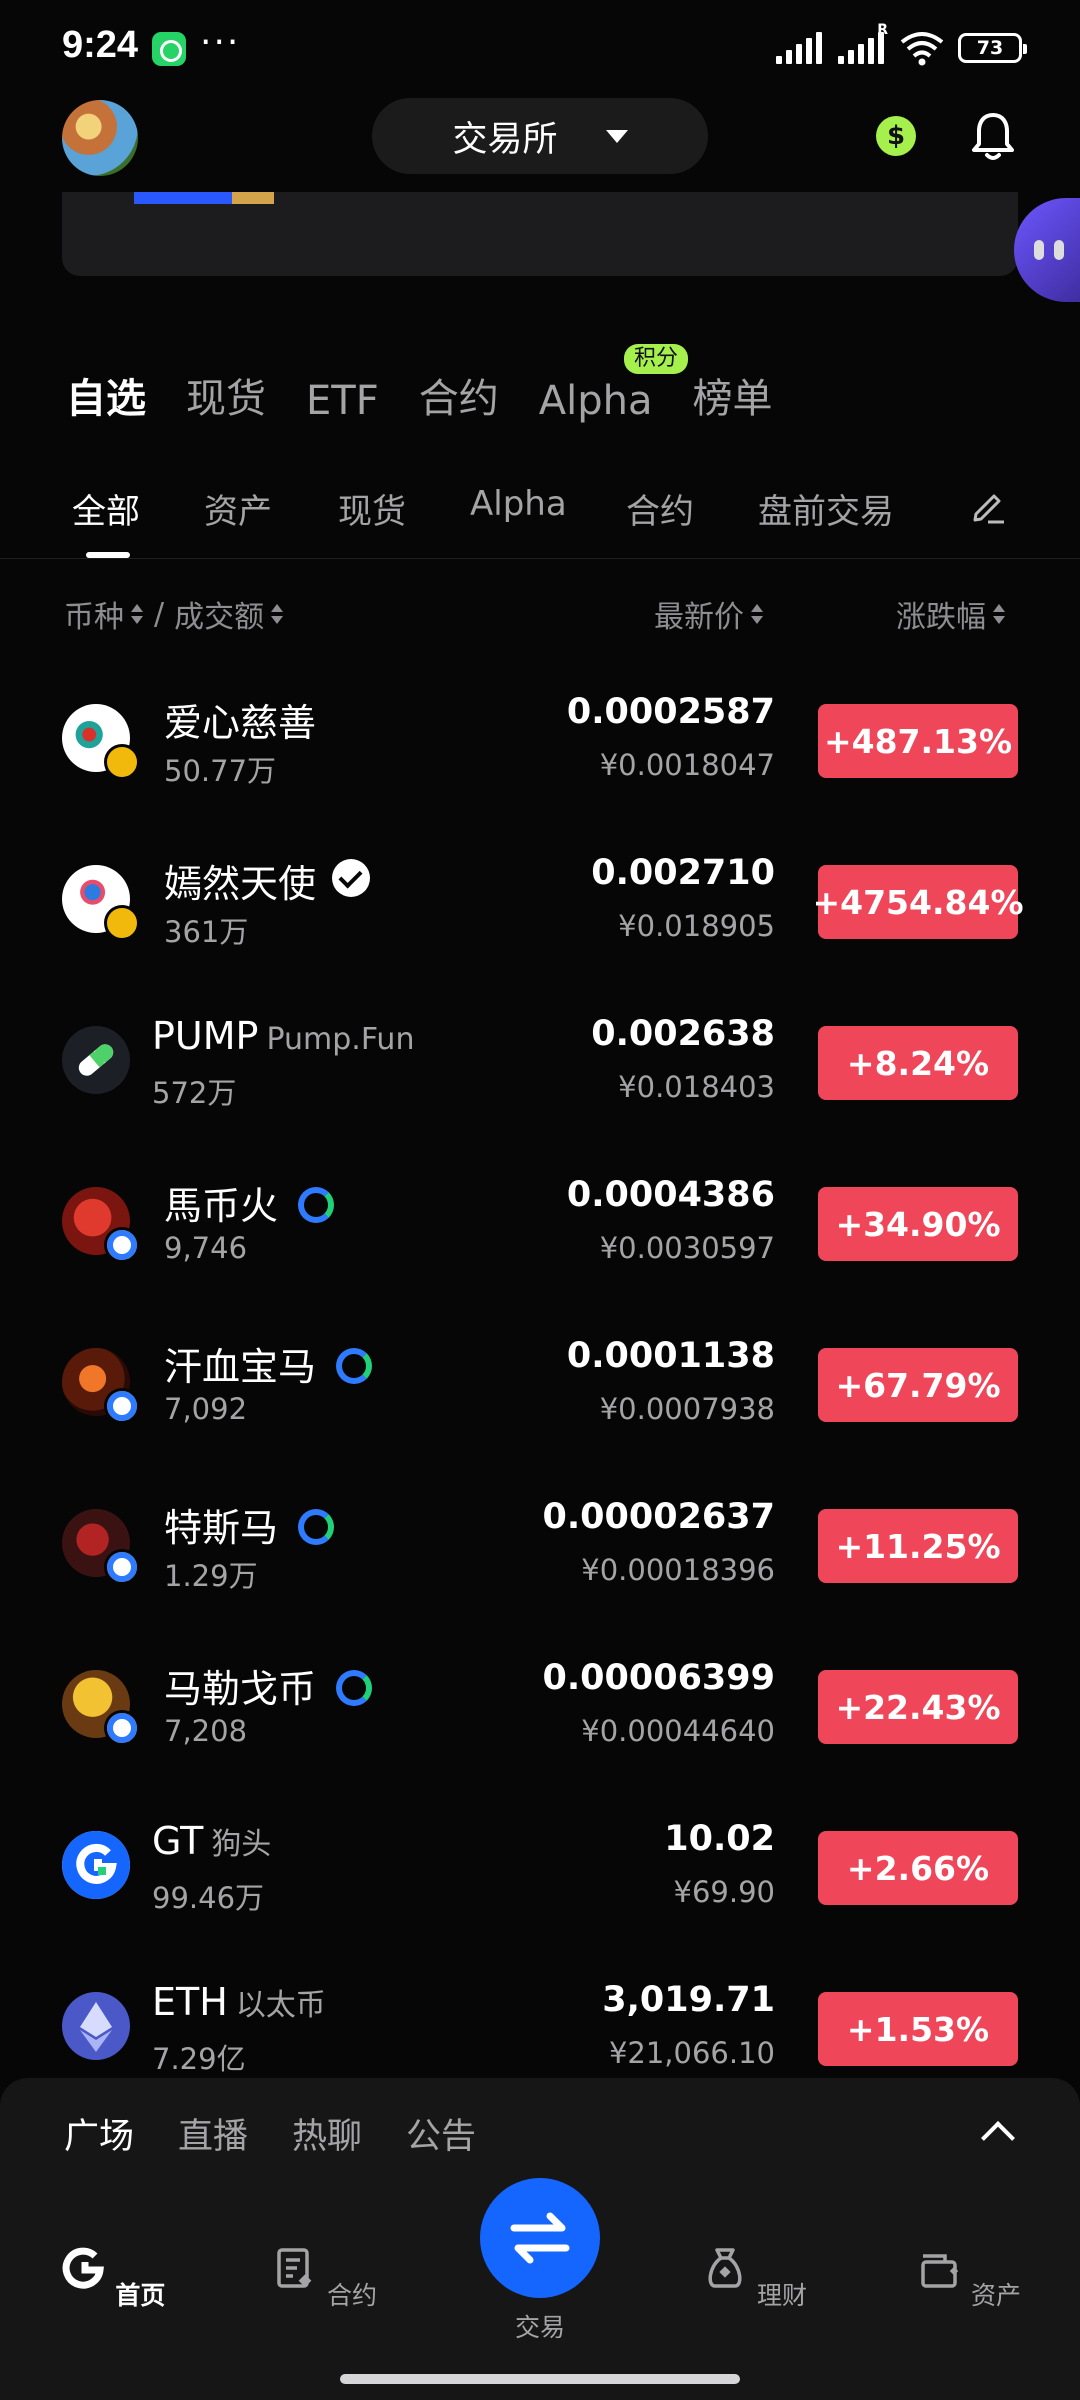  I want to click on promo-banner, so click(540, 234).